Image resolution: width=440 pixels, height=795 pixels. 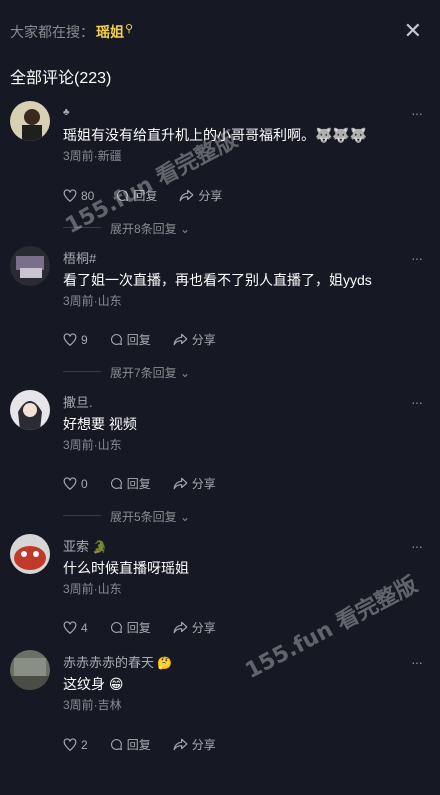 I want to click on comment-username: ♣, so click(x=66, y=110).